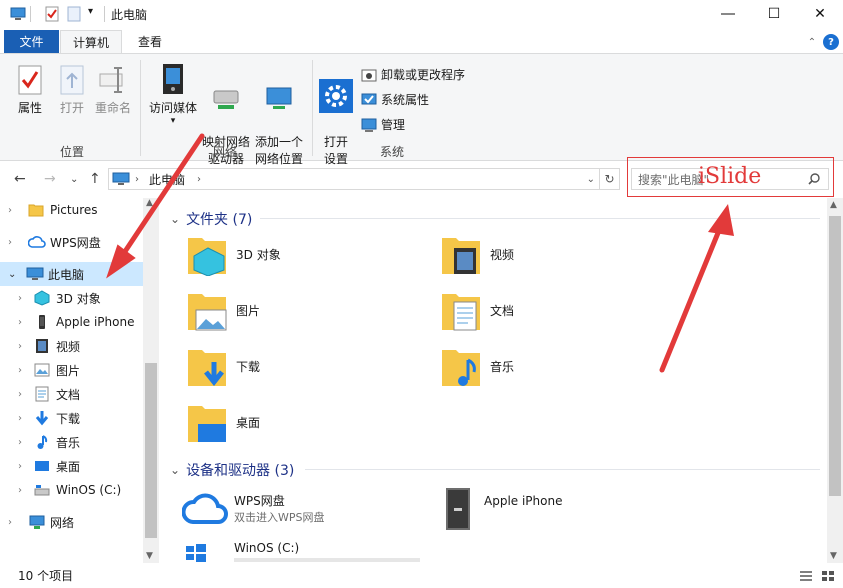 The image size is (843, 588). Describe the element at coordinates (812, 42) in the screenshot. I see `collapse-ribbon-icon: ⌃` at that location.